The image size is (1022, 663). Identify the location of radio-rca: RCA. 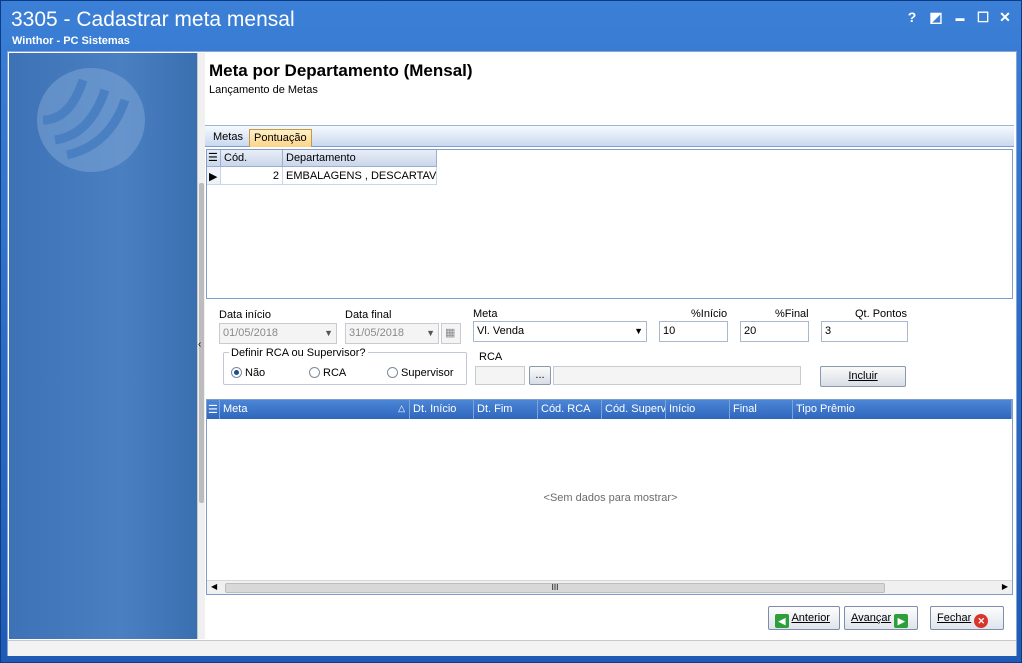
(327, 373).